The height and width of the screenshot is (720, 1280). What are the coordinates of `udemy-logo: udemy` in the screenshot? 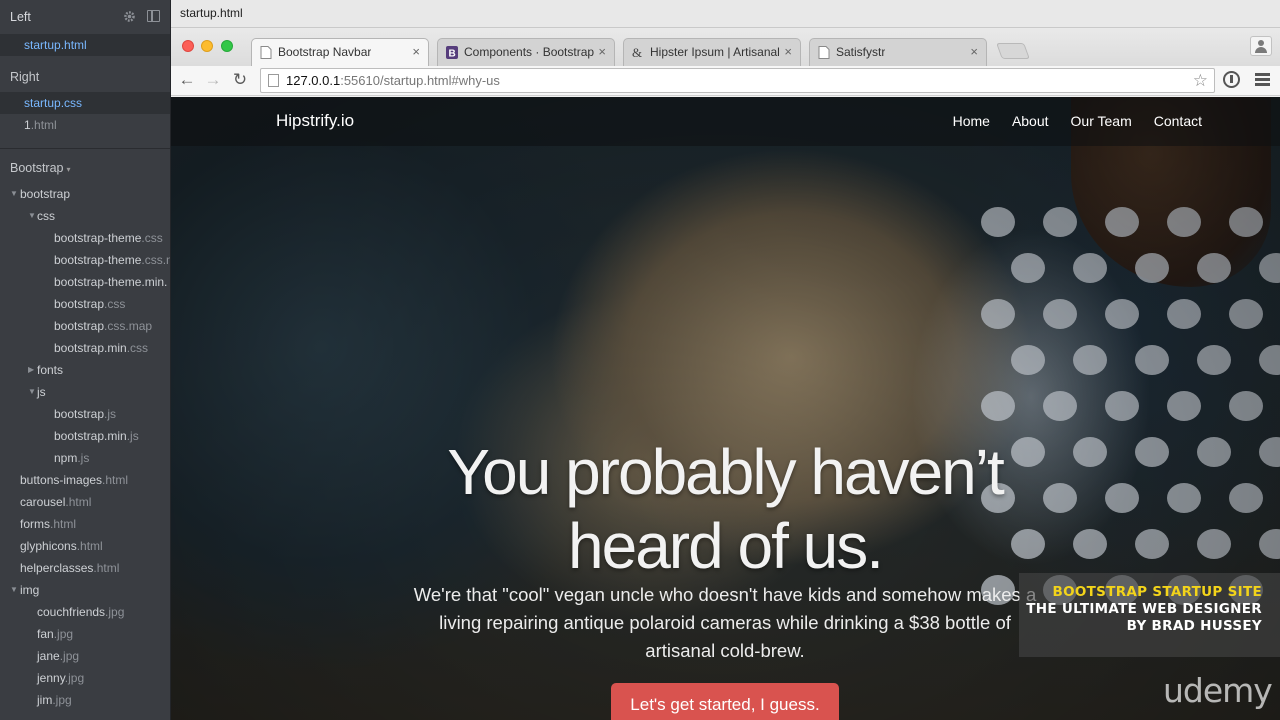 It's located at (1218, 690).